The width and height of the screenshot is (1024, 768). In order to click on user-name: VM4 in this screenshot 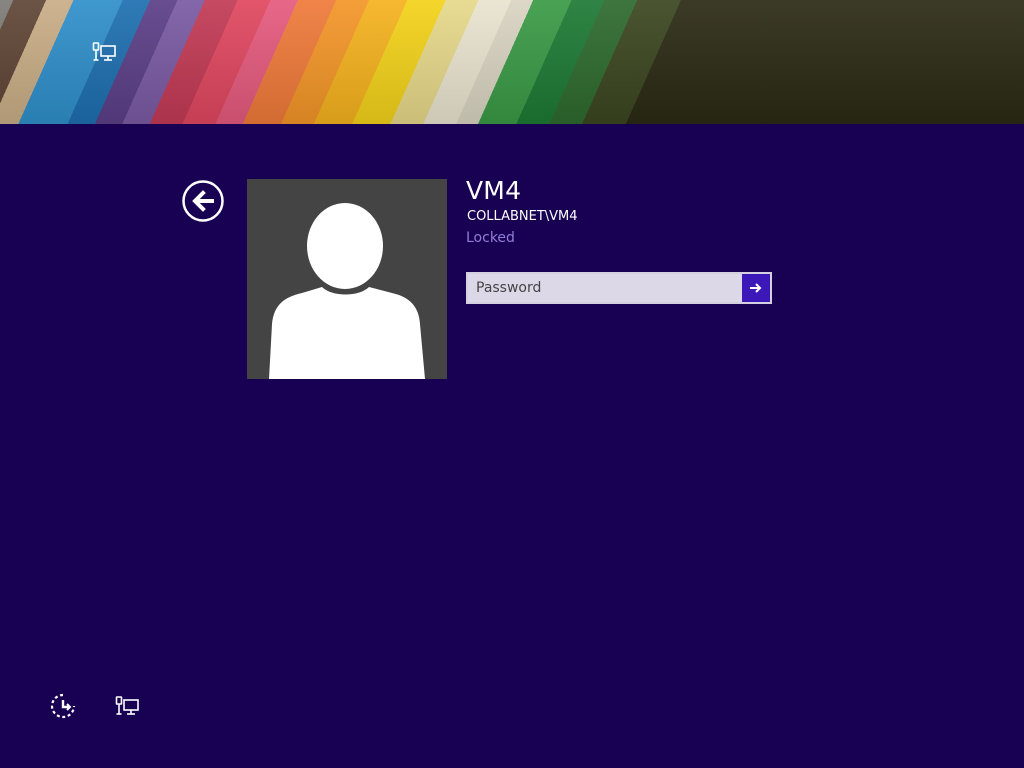, I will do `click(494, 190)`.